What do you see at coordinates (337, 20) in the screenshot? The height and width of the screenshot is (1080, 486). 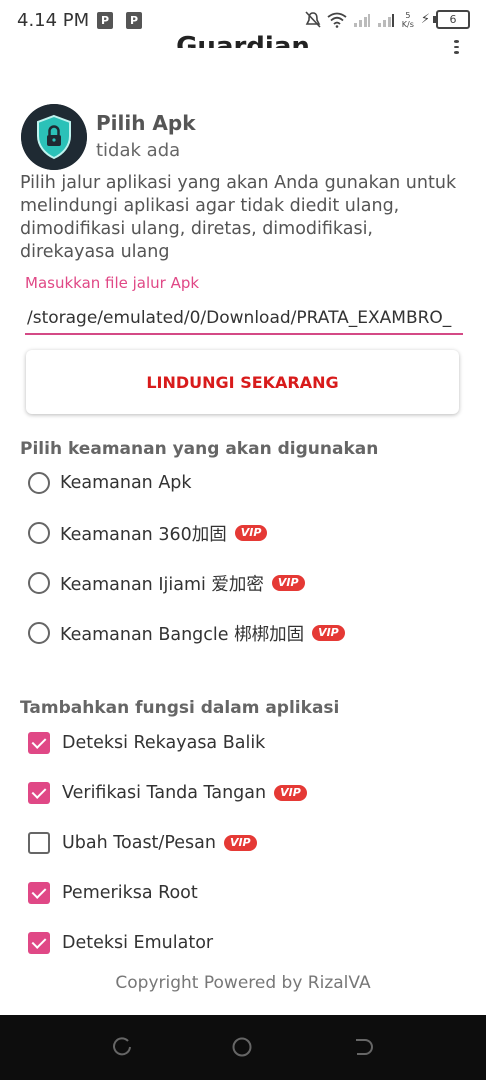 I see `wifi-icon` at bounding box center [337, 20].